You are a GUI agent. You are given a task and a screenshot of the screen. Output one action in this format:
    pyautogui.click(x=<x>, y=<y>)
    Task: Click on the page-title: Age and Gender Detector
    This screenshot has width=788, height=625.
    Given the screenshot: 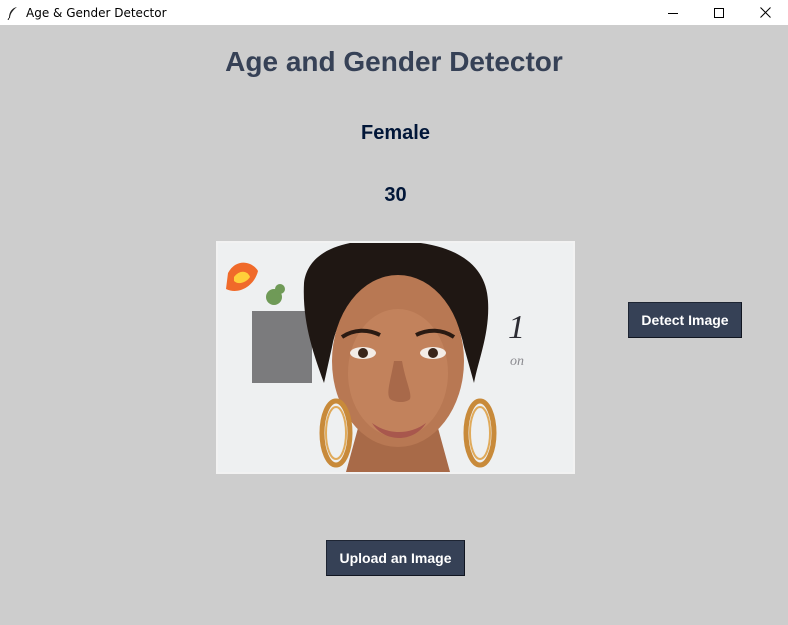 What is the action you would take?
    pyautogui.click(x=394, y=61)
    